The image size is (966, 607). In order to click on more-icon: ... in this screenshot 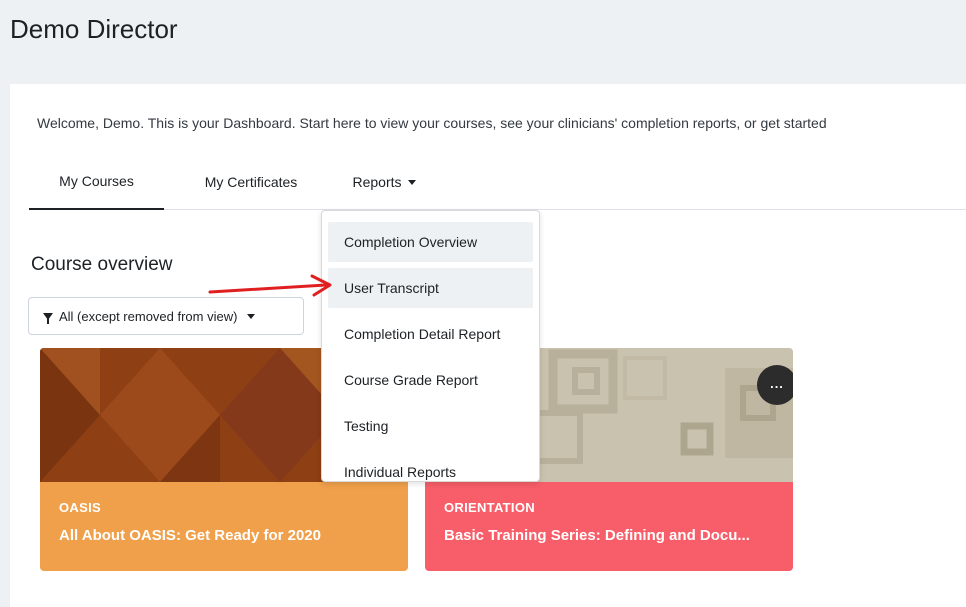, I will do `click(777, 383)`.